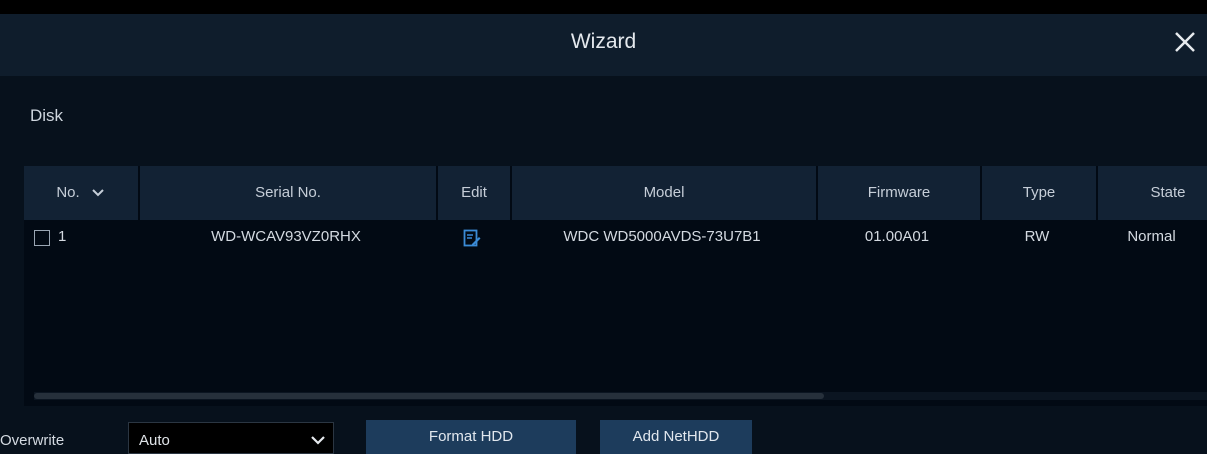 This screenshot has width=1207, height=454. I want to click on scrollbar-thumb, so click(429, 396).